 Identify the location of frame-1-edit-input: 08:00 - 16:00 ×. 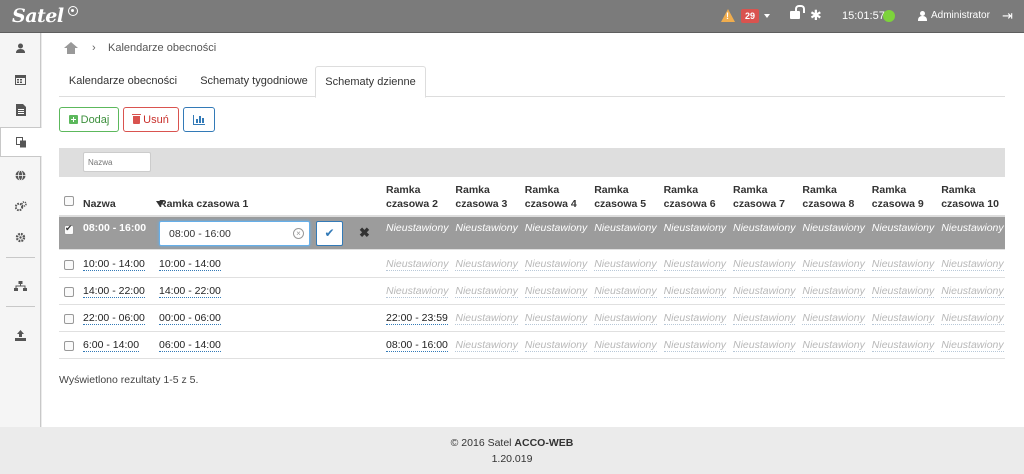
(234, 233).